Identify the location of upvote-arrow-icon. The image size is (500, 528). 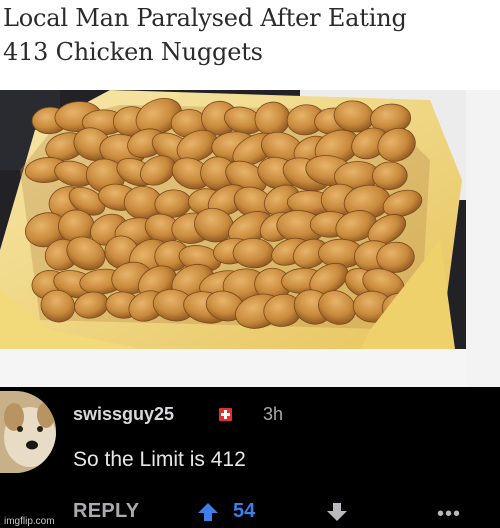
(208, 512).